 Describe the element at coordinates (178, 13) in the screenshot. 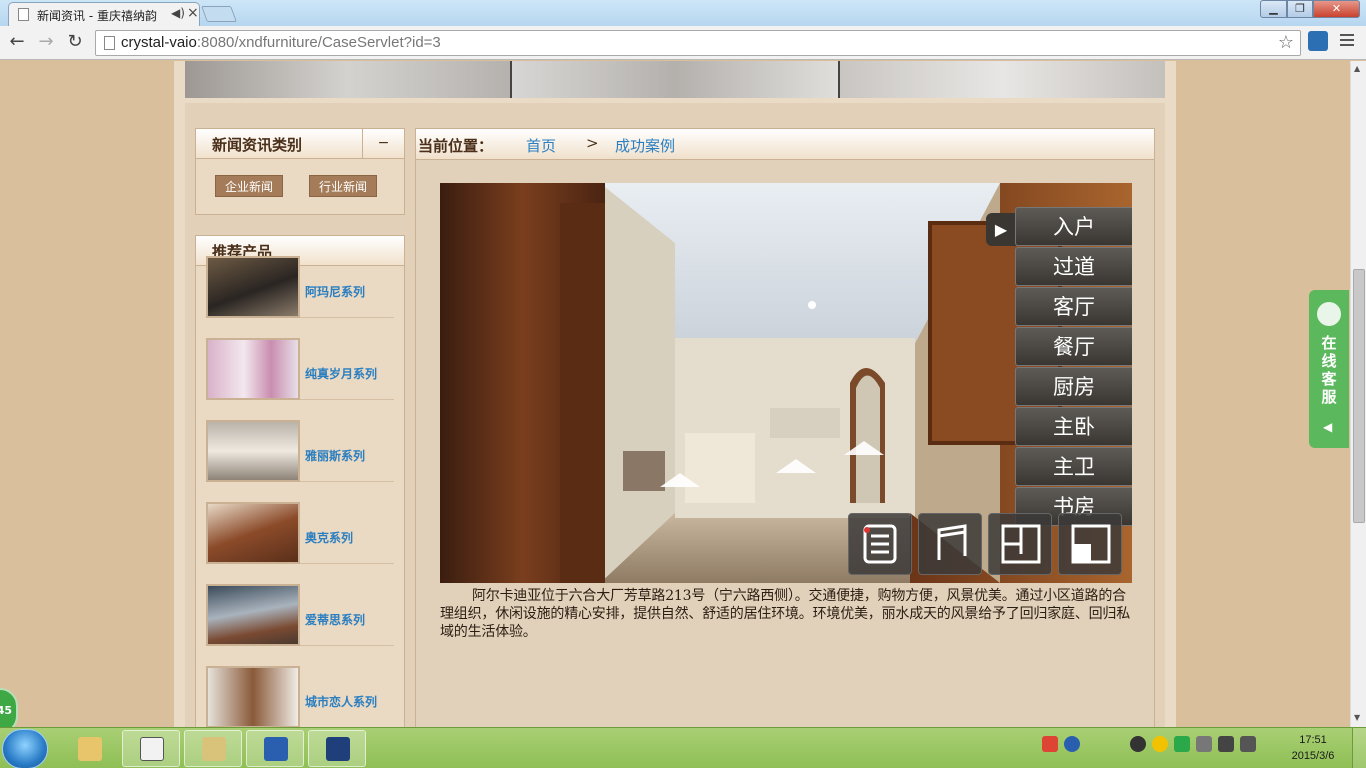

I see `audio-icon: ◀)` at that location.